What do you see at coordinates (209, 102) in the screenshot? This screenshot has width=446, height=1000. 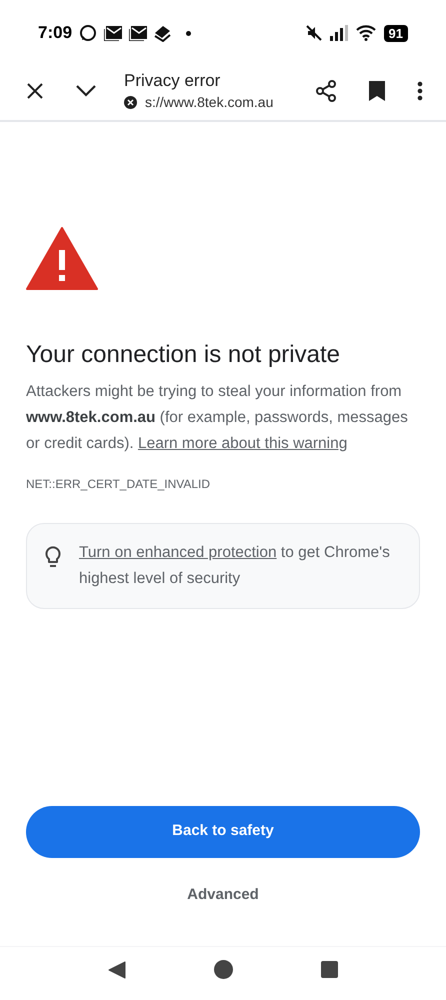 I see `page-url: s://www.8tek.com.au` at bounding box center [209, 102].